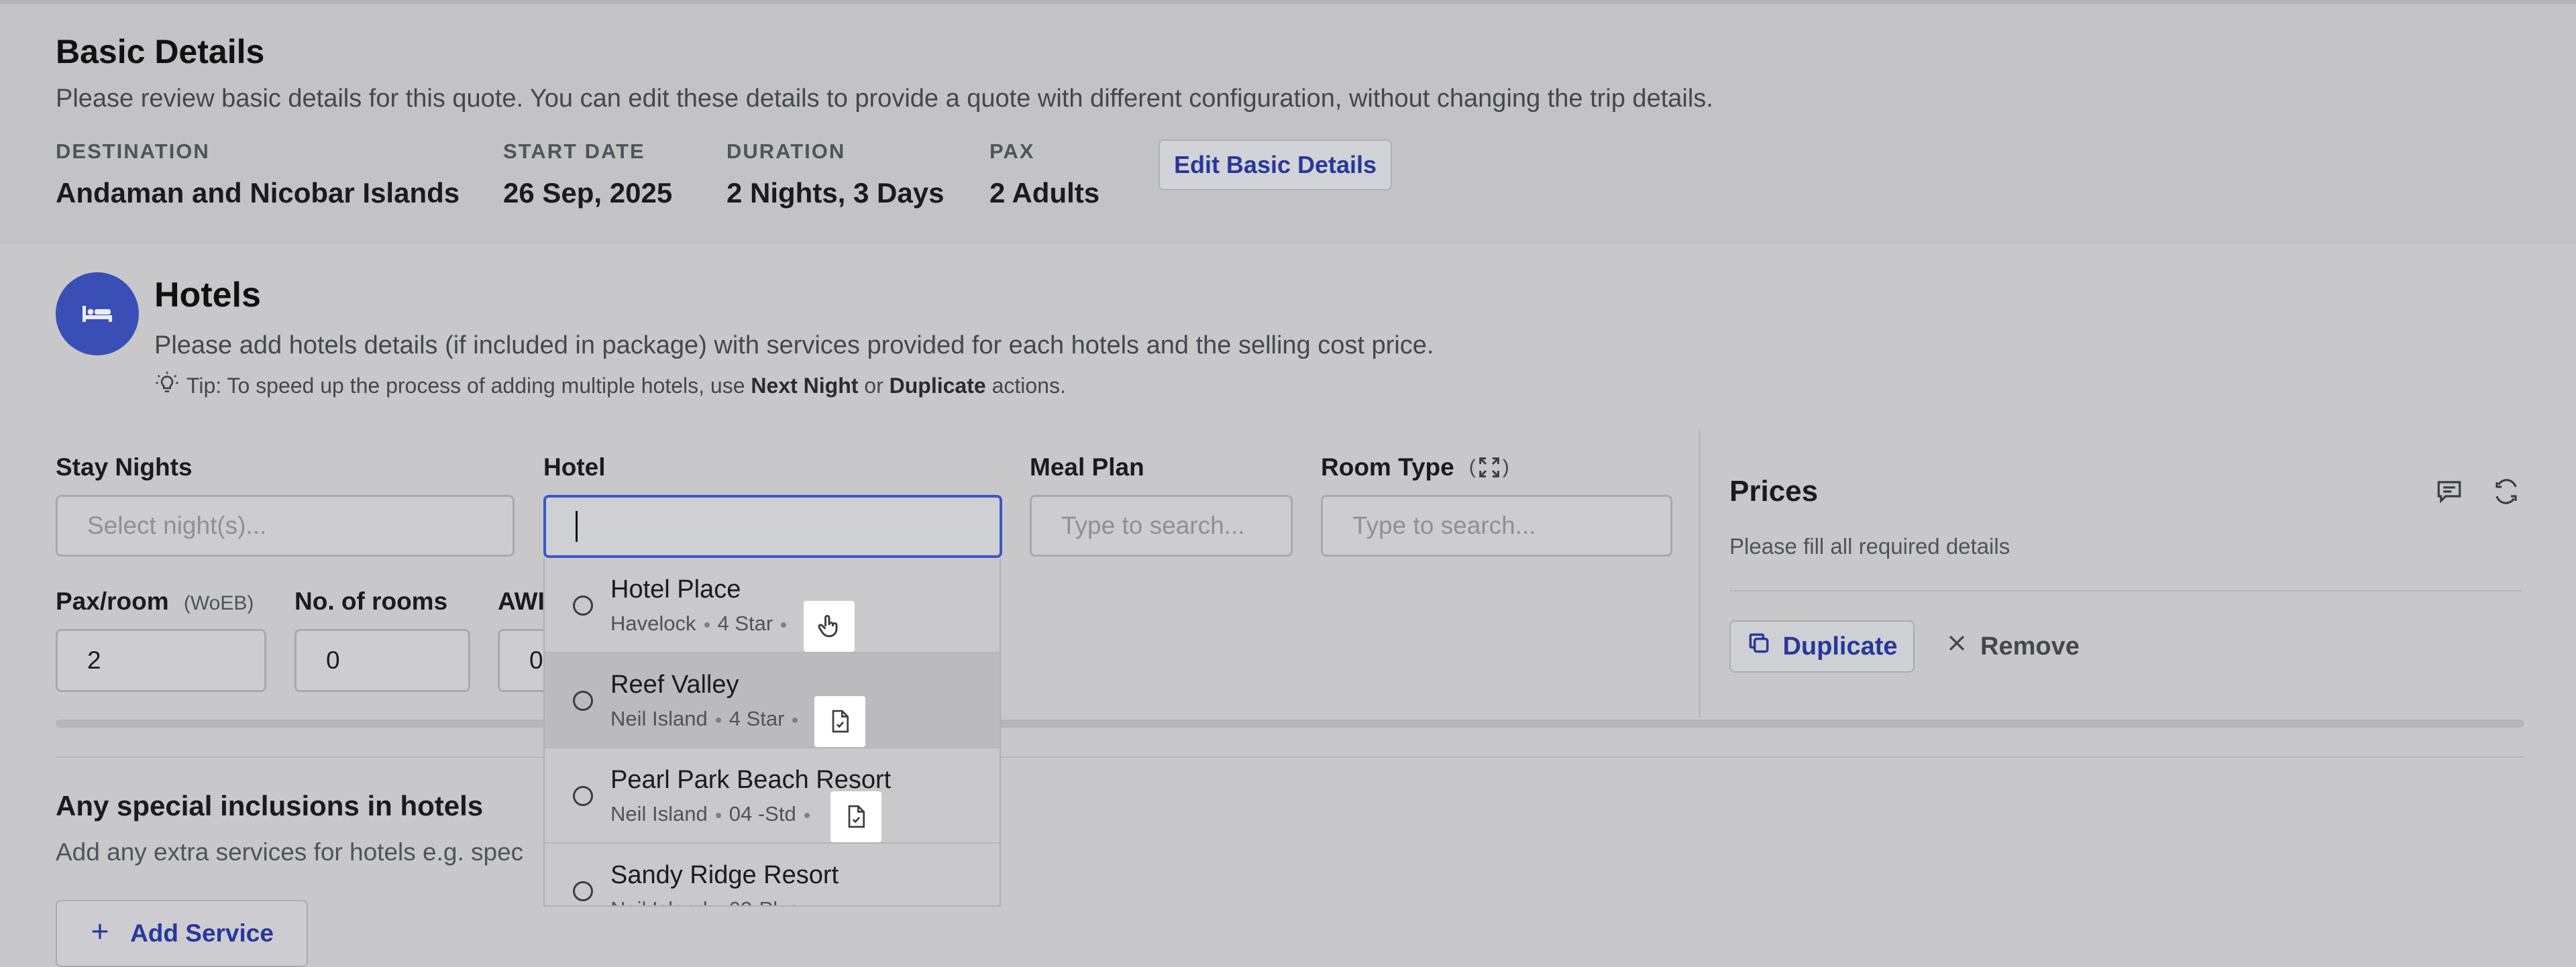 The height and width of the screenshot is (967, 2576). Describe the element at coordinates (702, 624) in the screenshot. I see `hotel-option-details: Havelock 4 Star` at that location.